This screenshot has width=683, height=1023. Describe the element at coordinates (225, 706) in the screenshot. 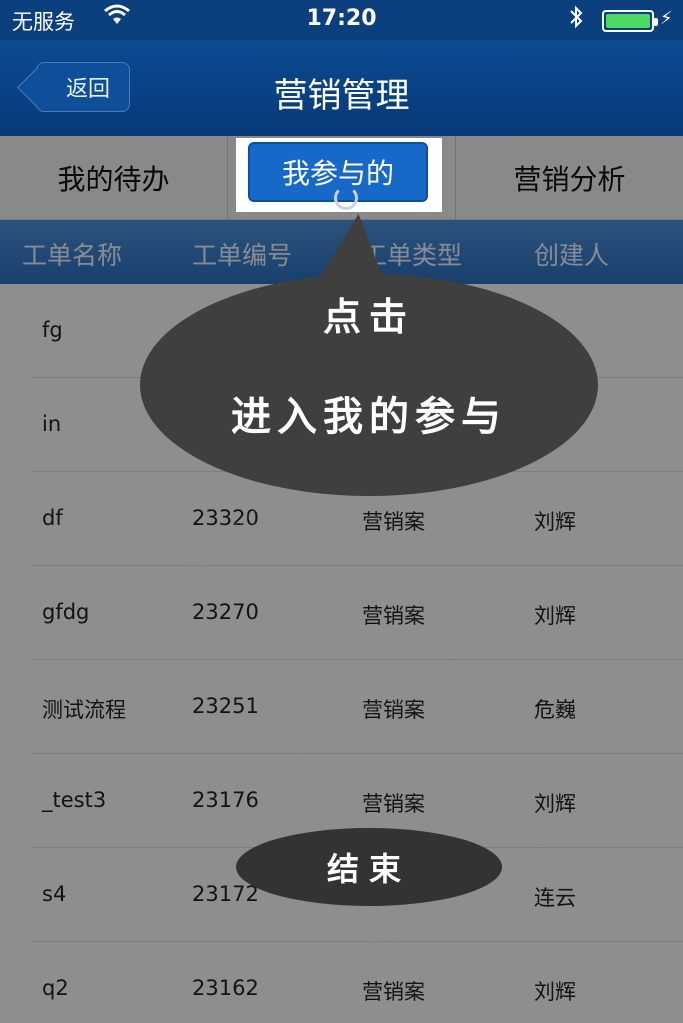

I see `cell-id: 23251` at that location.